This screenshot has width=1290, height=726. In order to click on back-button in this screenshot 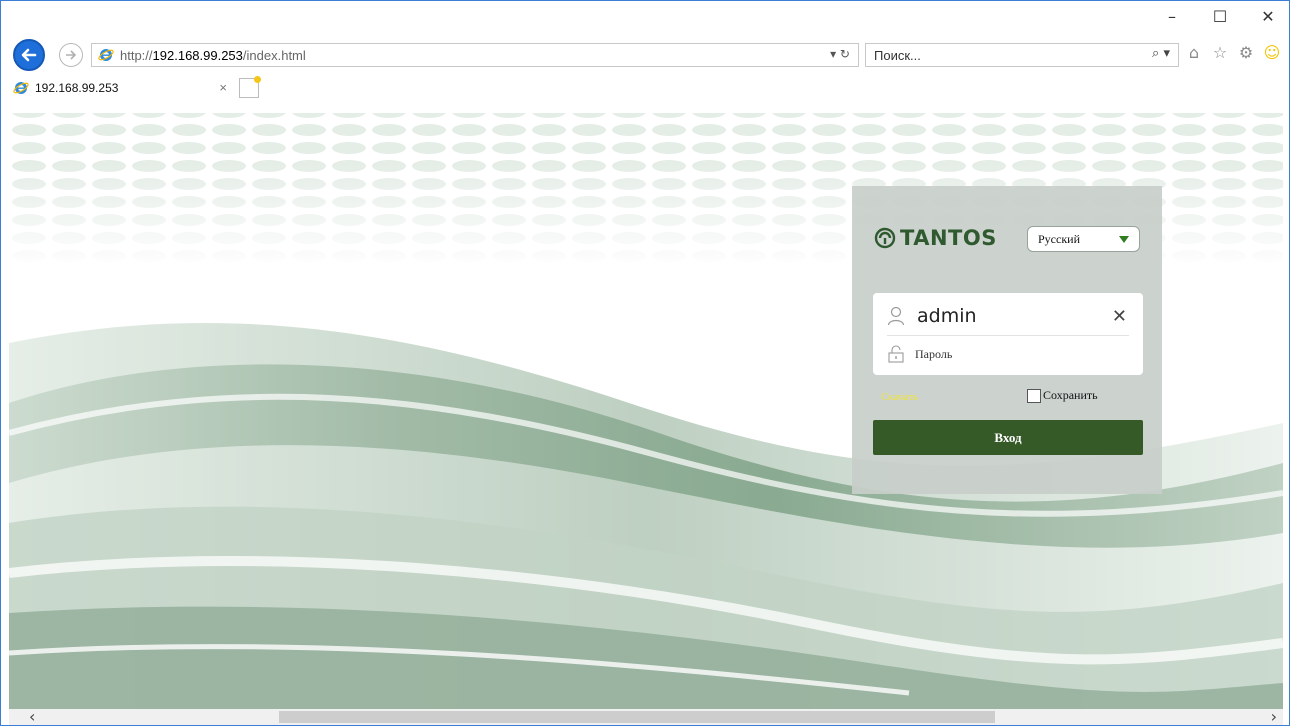, I will do `click(29, 55)`.